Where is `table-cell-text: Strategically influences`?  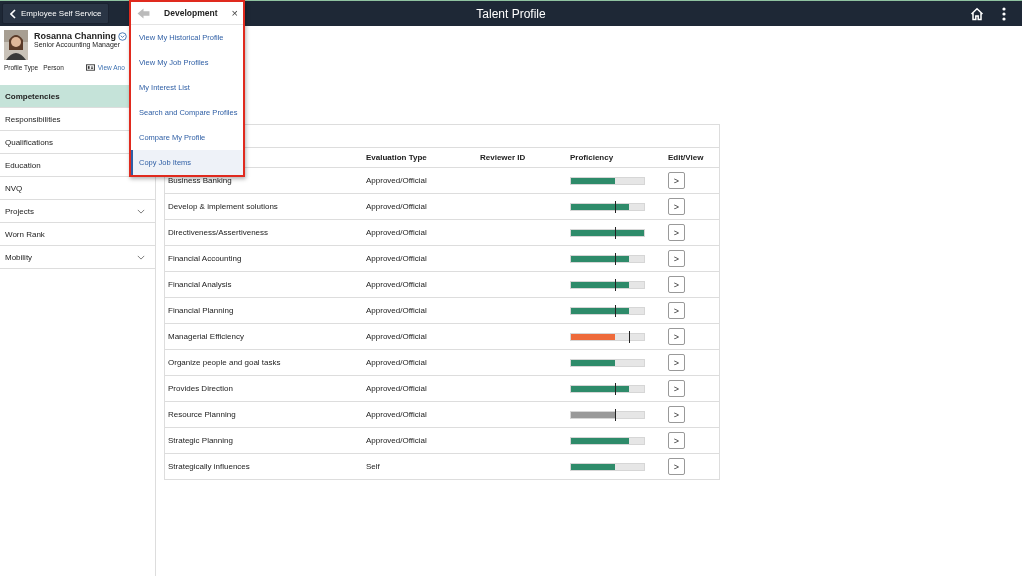 table-cell-text: Strategically influences is located at coordinates (209, 466).